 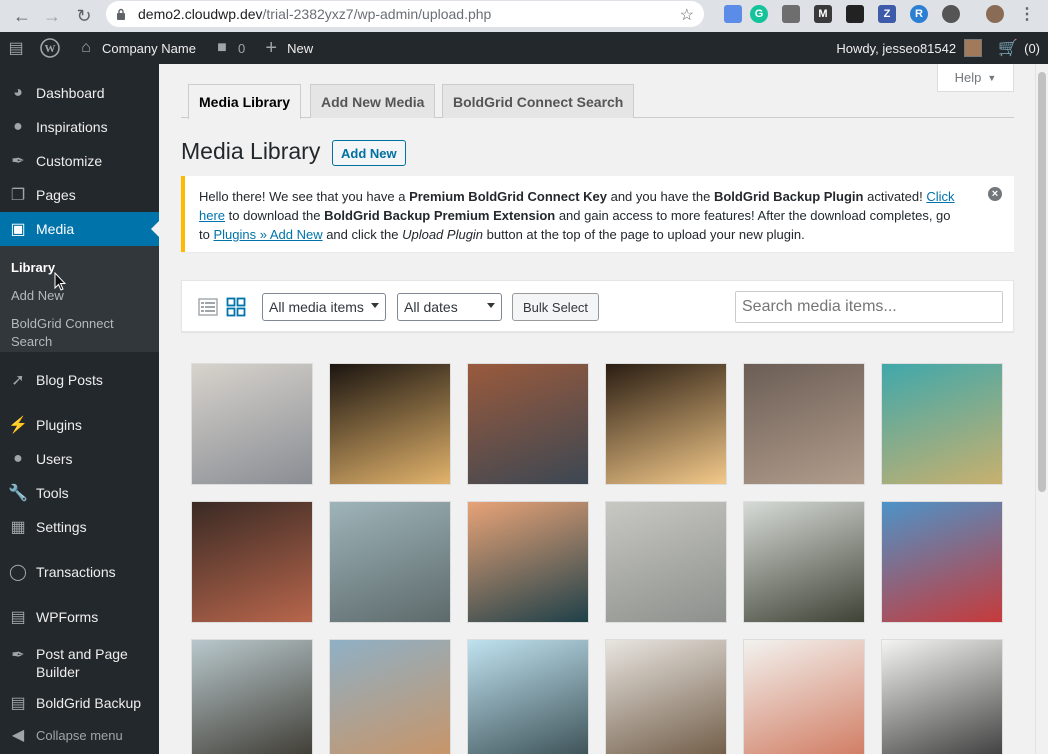 I want to click on sidebar-item-users: ● Users, so click(x=79, y=459).